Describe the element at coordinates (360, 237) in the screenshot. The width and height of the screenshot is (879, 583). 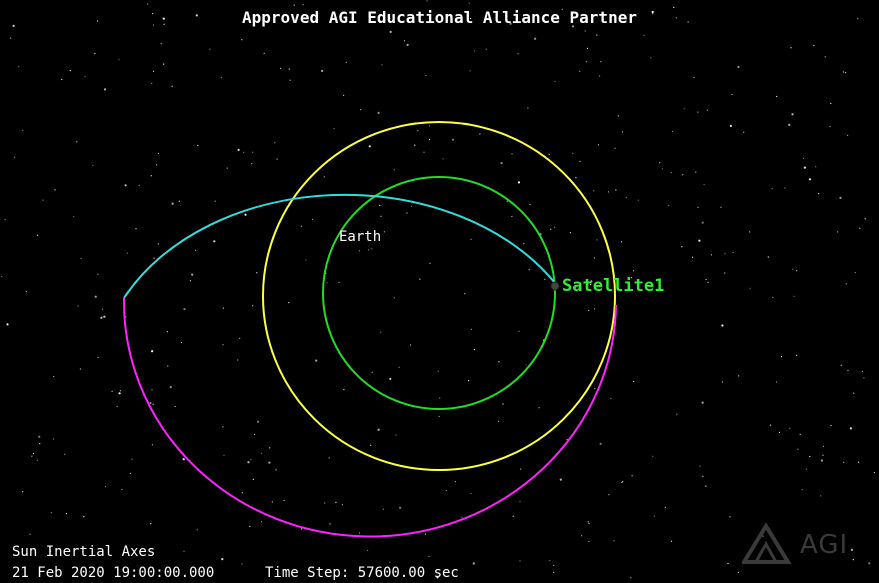
I see `earth-label: Earth` at that location.